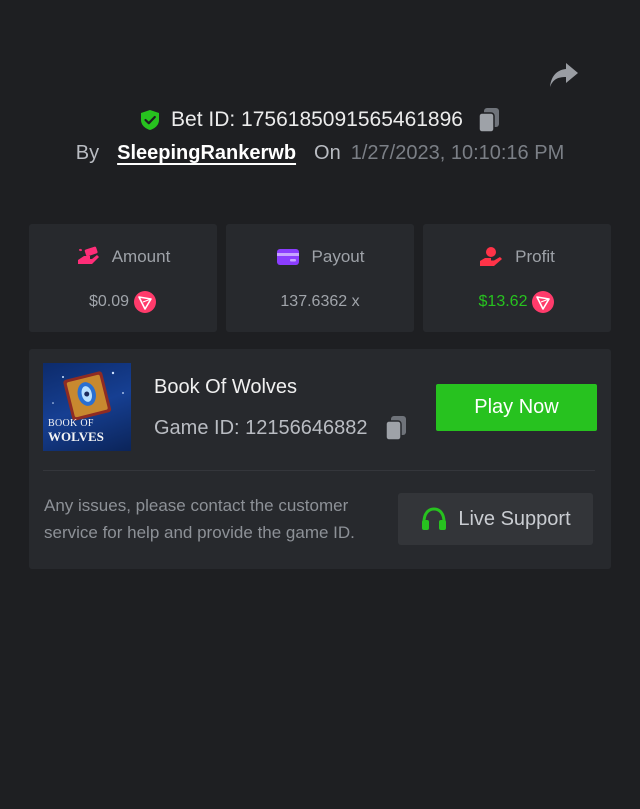 This screenshot has height=809, width=640. What do you see at coordinates (320, 301) in the screenshot?
I see `payout-value: 137.6362 x` at bounding box center [320, 301].